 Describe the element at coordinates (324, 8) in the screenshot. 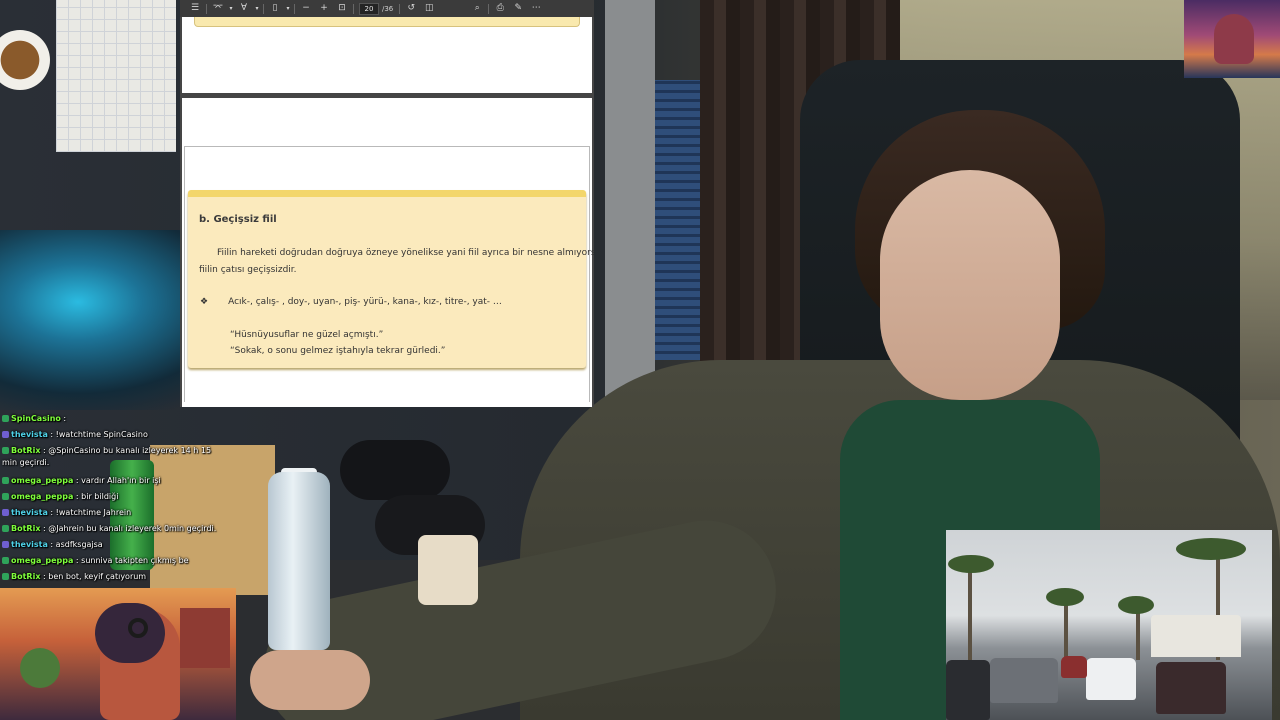

I see `zoom-in-icon: +` at that location.